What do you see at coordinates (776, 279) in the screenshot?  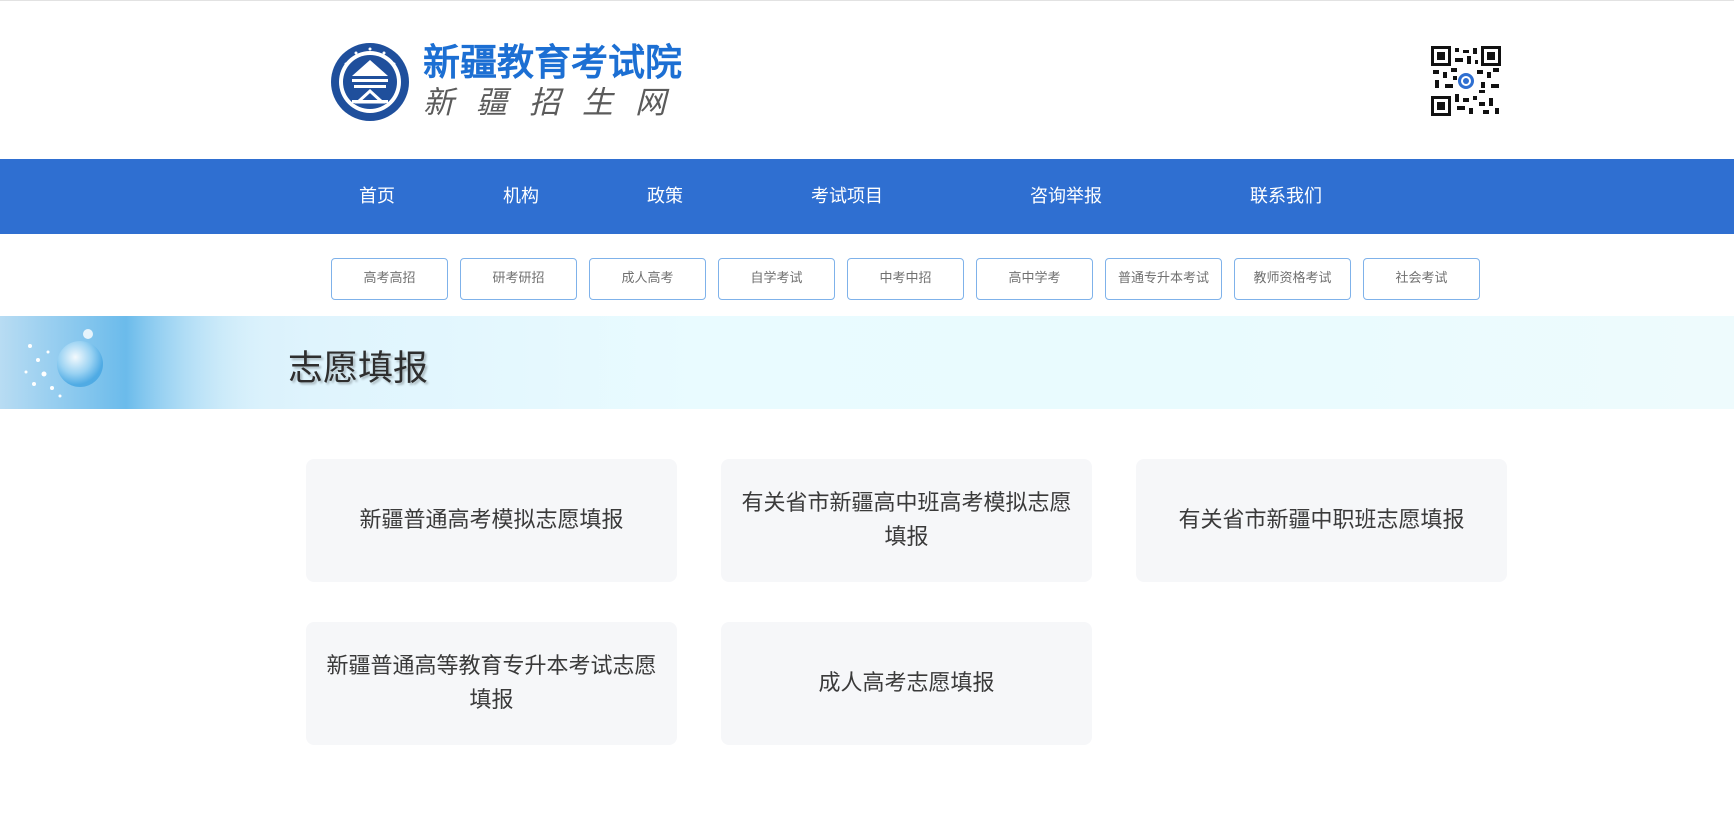 I see `category-self-study: 自学考试` at bounding box center [776, 279].